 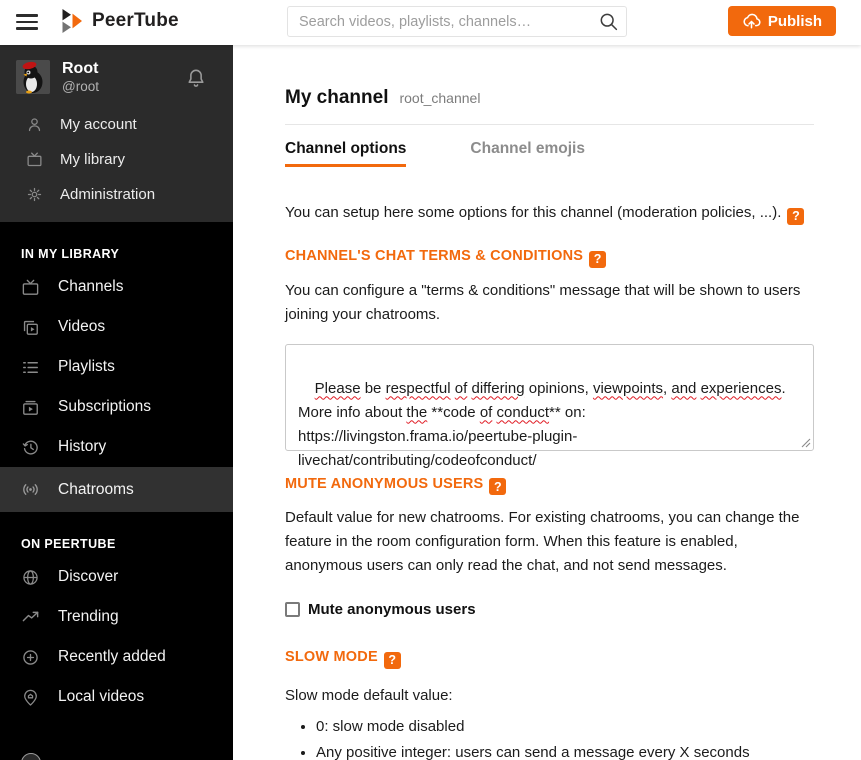 I want to click on sidebar-item-my-account: My account, so click(x=116, y=124).